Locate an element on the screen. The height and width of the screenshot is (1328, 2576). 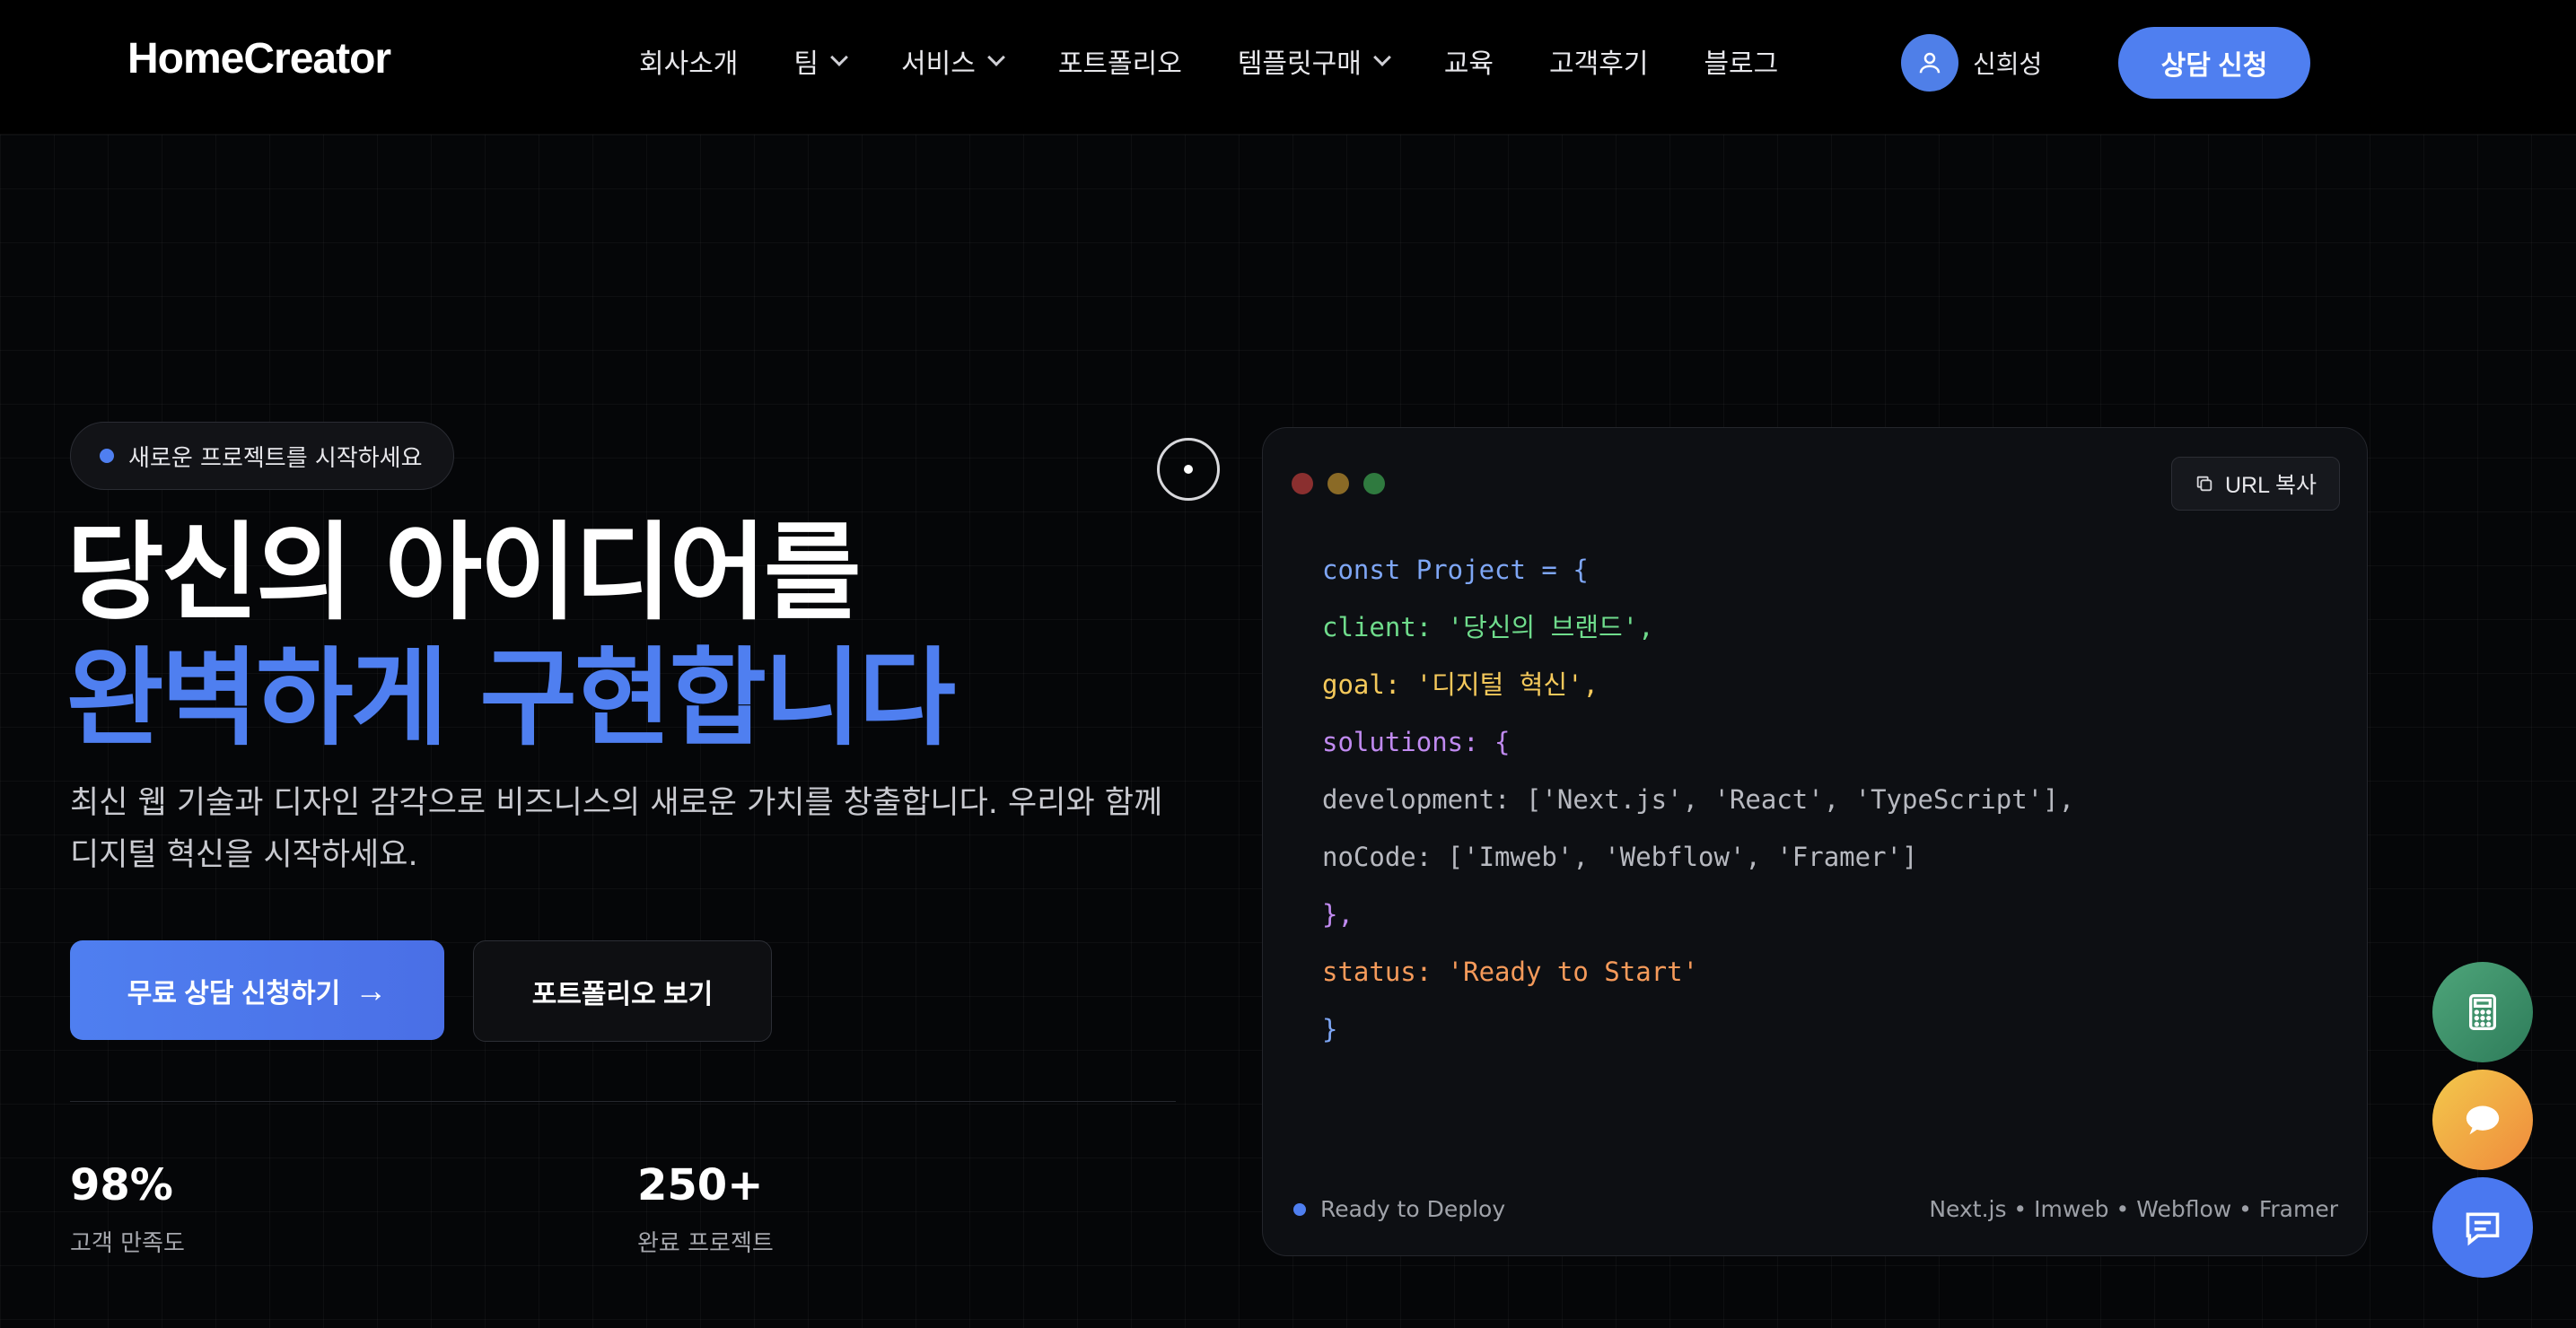
user-icon is located at coordinates (1930, 63).